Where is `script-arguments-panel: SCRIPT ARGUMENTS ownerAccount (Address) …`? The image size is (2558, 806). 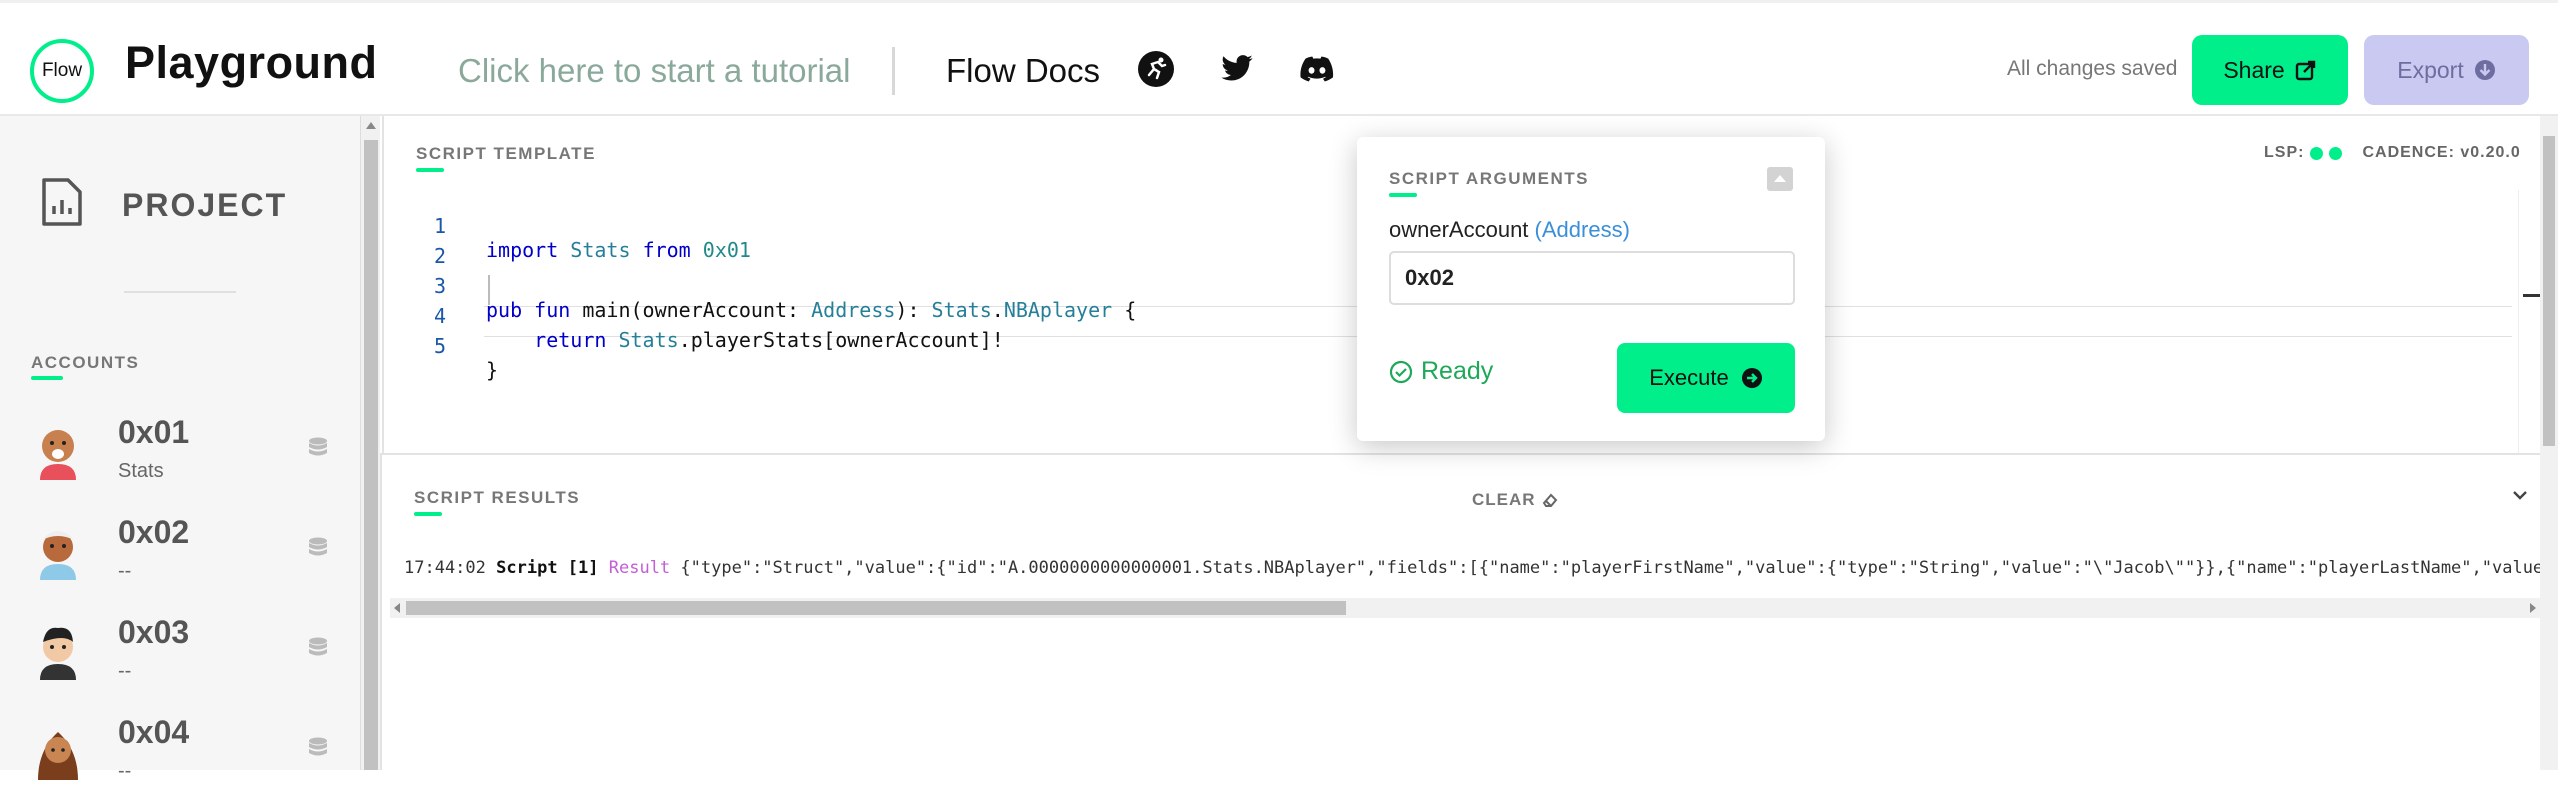 script-arguments-panel: SCRIPT ARGUMENTS ownerAccount (Address) … is located at coordinates (1591, 289).